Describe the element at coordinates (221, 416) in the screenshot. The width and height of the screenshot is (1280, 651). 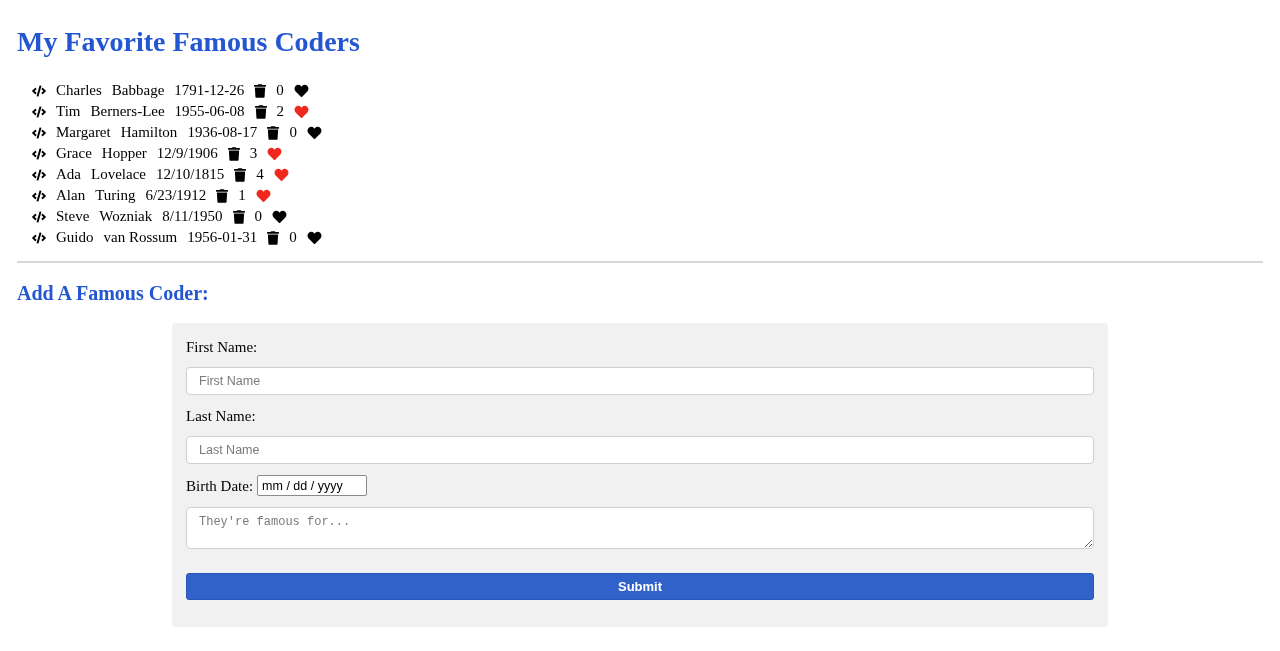
I see `field-label: Last Name:` at that location.